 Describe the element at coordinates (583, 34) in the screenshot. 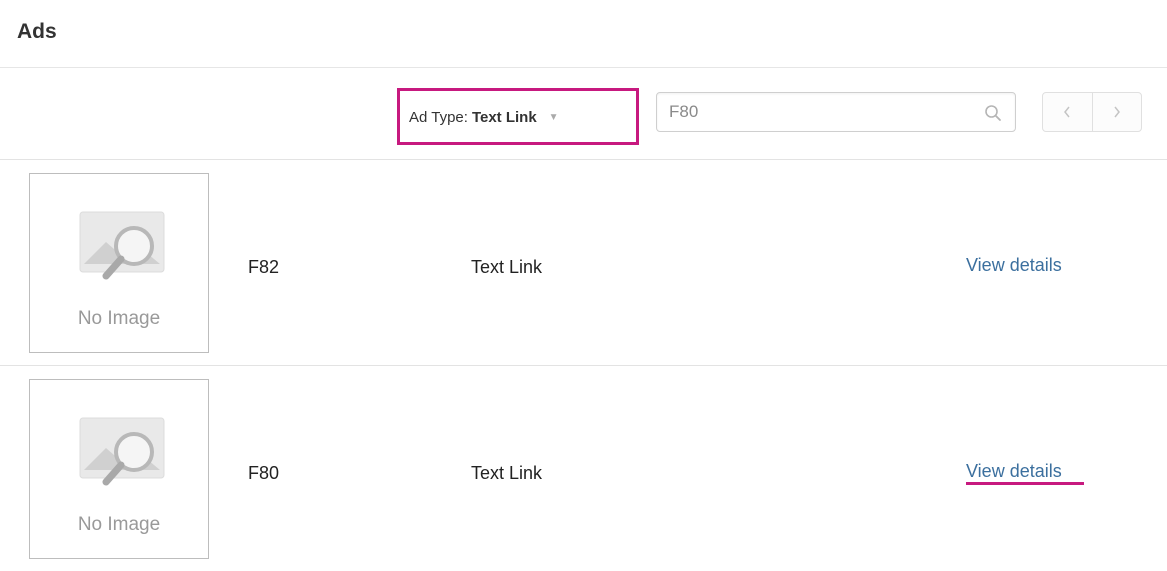

I see `page-header: Ads` at that location.